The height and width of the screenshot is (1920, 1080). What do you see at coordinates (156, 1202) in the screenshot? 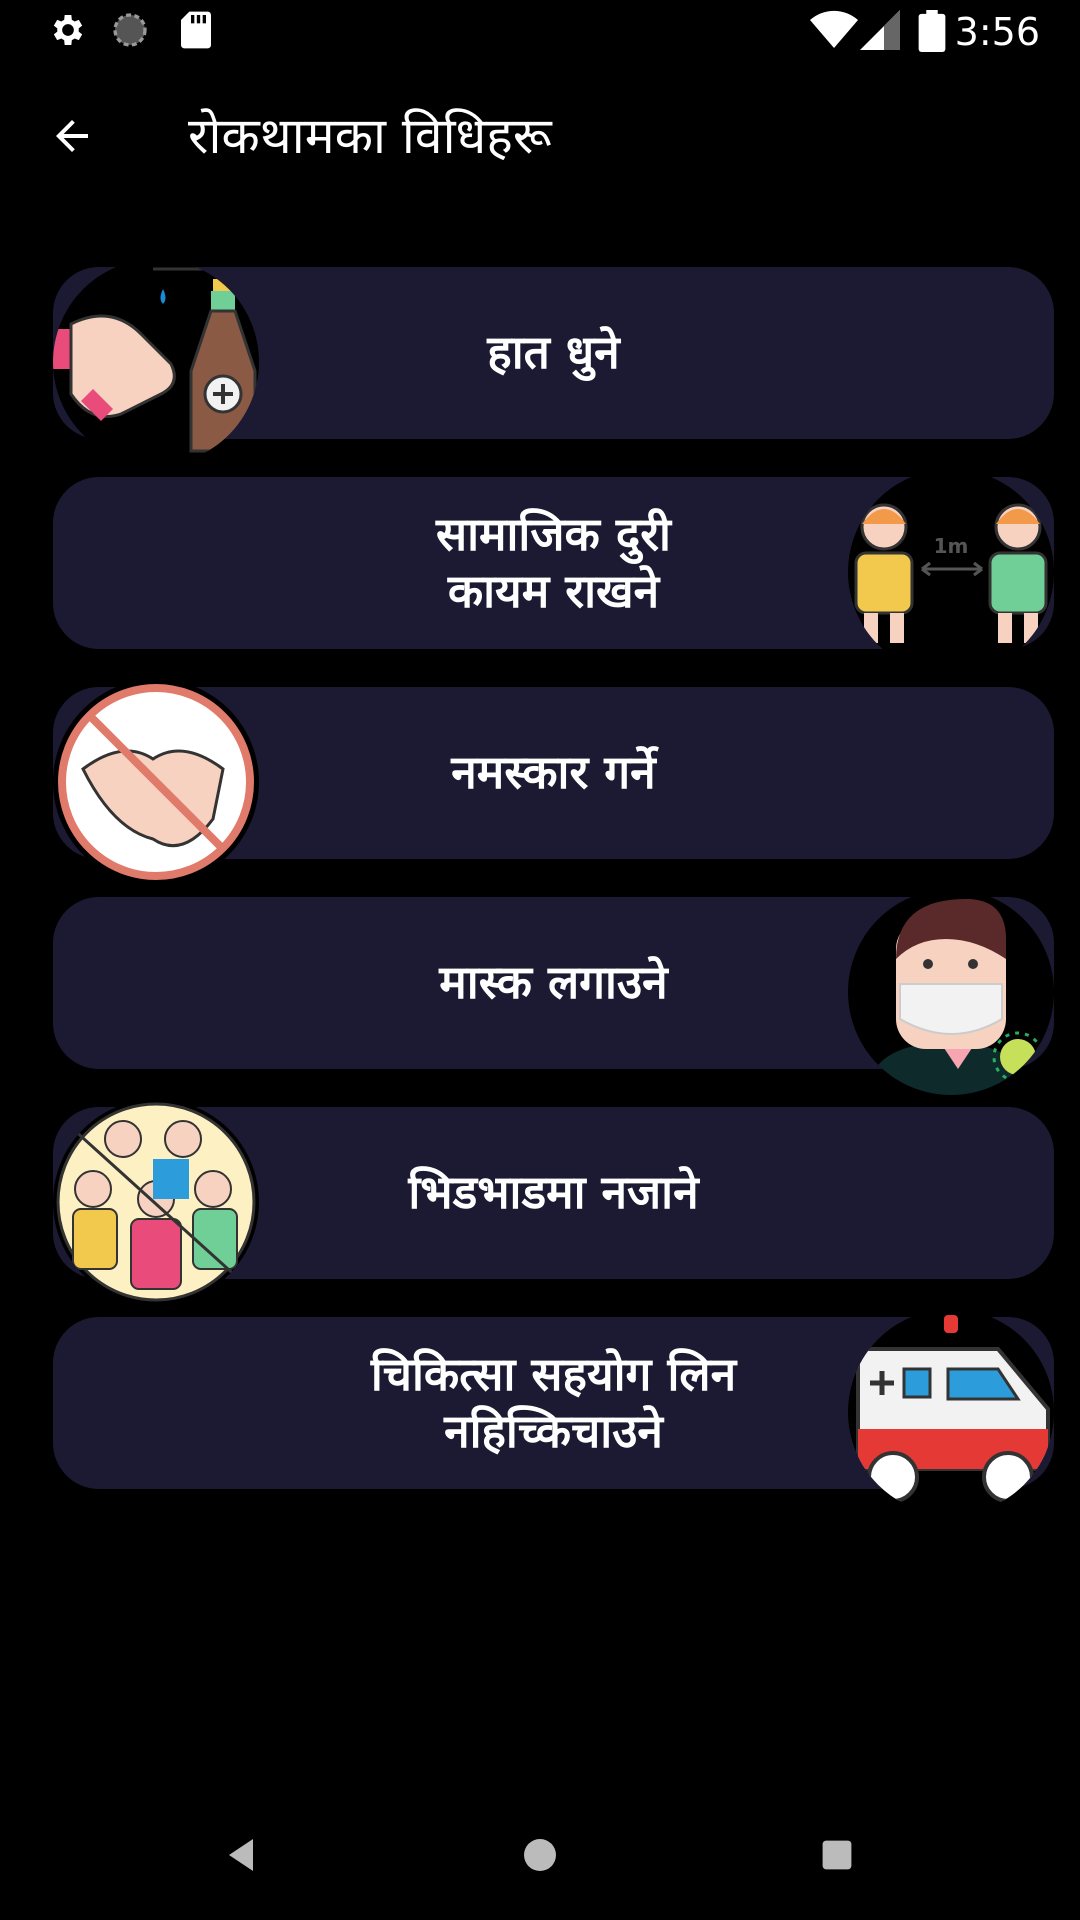
I see `no-crowd-icon` at bounding box center [156, 1202].